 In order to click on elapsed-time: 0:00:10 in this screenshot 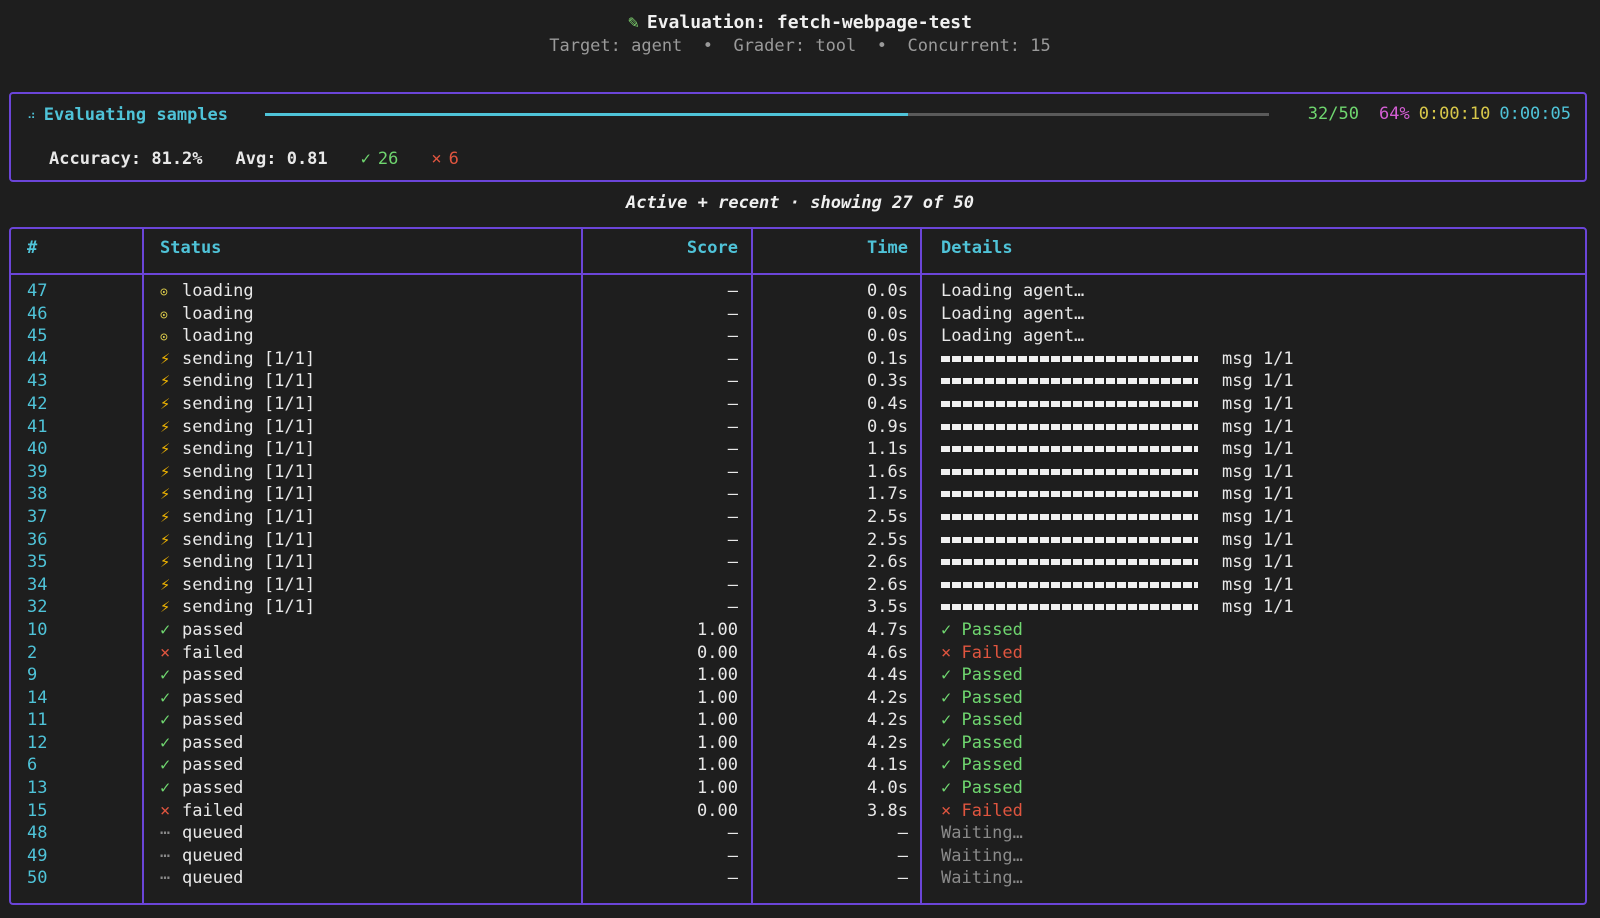, I will do `click(1454, 114)`.